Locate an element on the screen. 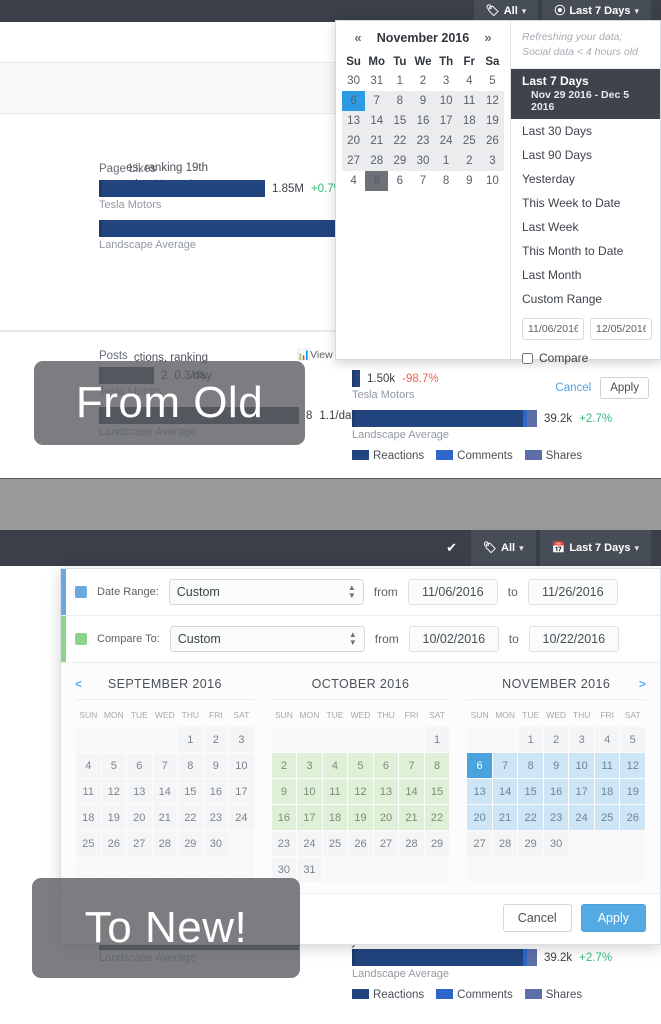 The image size is (661, 1024). range-end-input is located at coordinates (572, 592).